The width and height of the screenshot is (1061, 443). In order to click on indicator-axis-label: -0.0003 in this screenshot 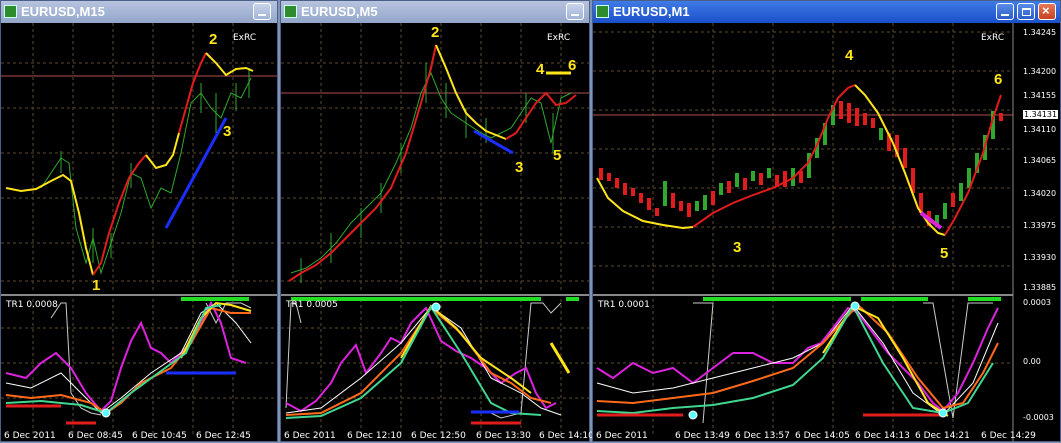, I will do `click(1038, 417)`.